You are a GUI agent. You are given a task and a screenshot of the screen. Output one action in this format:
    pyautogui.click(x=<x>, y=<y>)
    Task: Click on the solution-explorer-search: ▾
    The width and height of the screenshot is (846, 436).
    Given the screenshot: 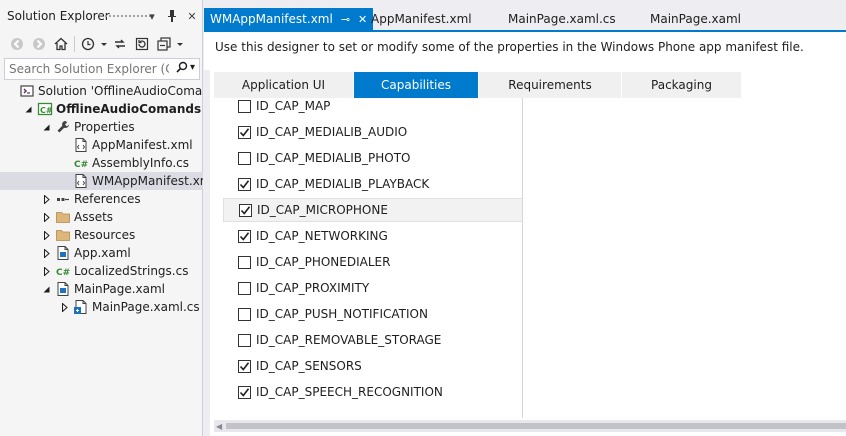 What is the action you would take?
    pyautogui.click(x=102, y=69)
    